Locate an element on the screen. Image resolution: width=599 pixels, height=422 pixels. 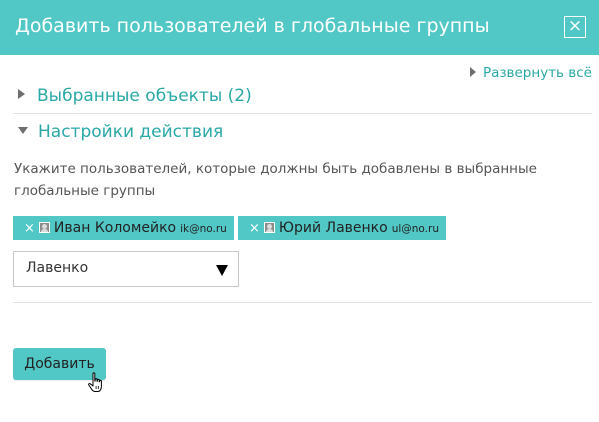
expand-all-link: Развернуть всё is located at coordinates (530, 73).